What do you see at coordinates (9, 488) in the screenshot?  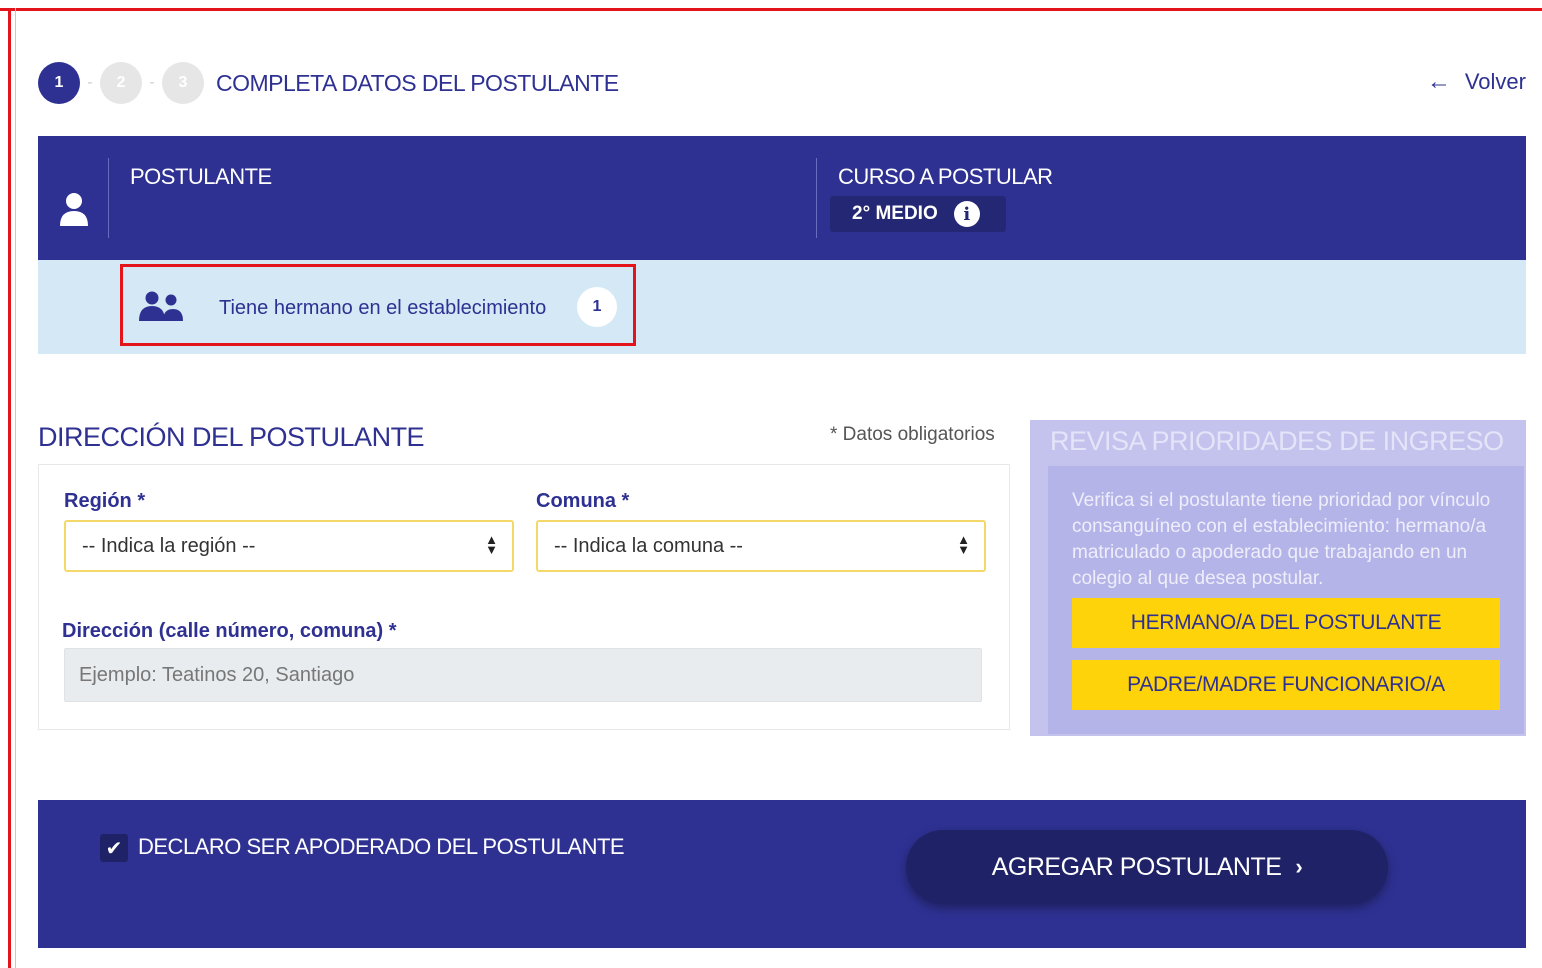 I see `annotation-frame-left` at bounding box center [9, 488].